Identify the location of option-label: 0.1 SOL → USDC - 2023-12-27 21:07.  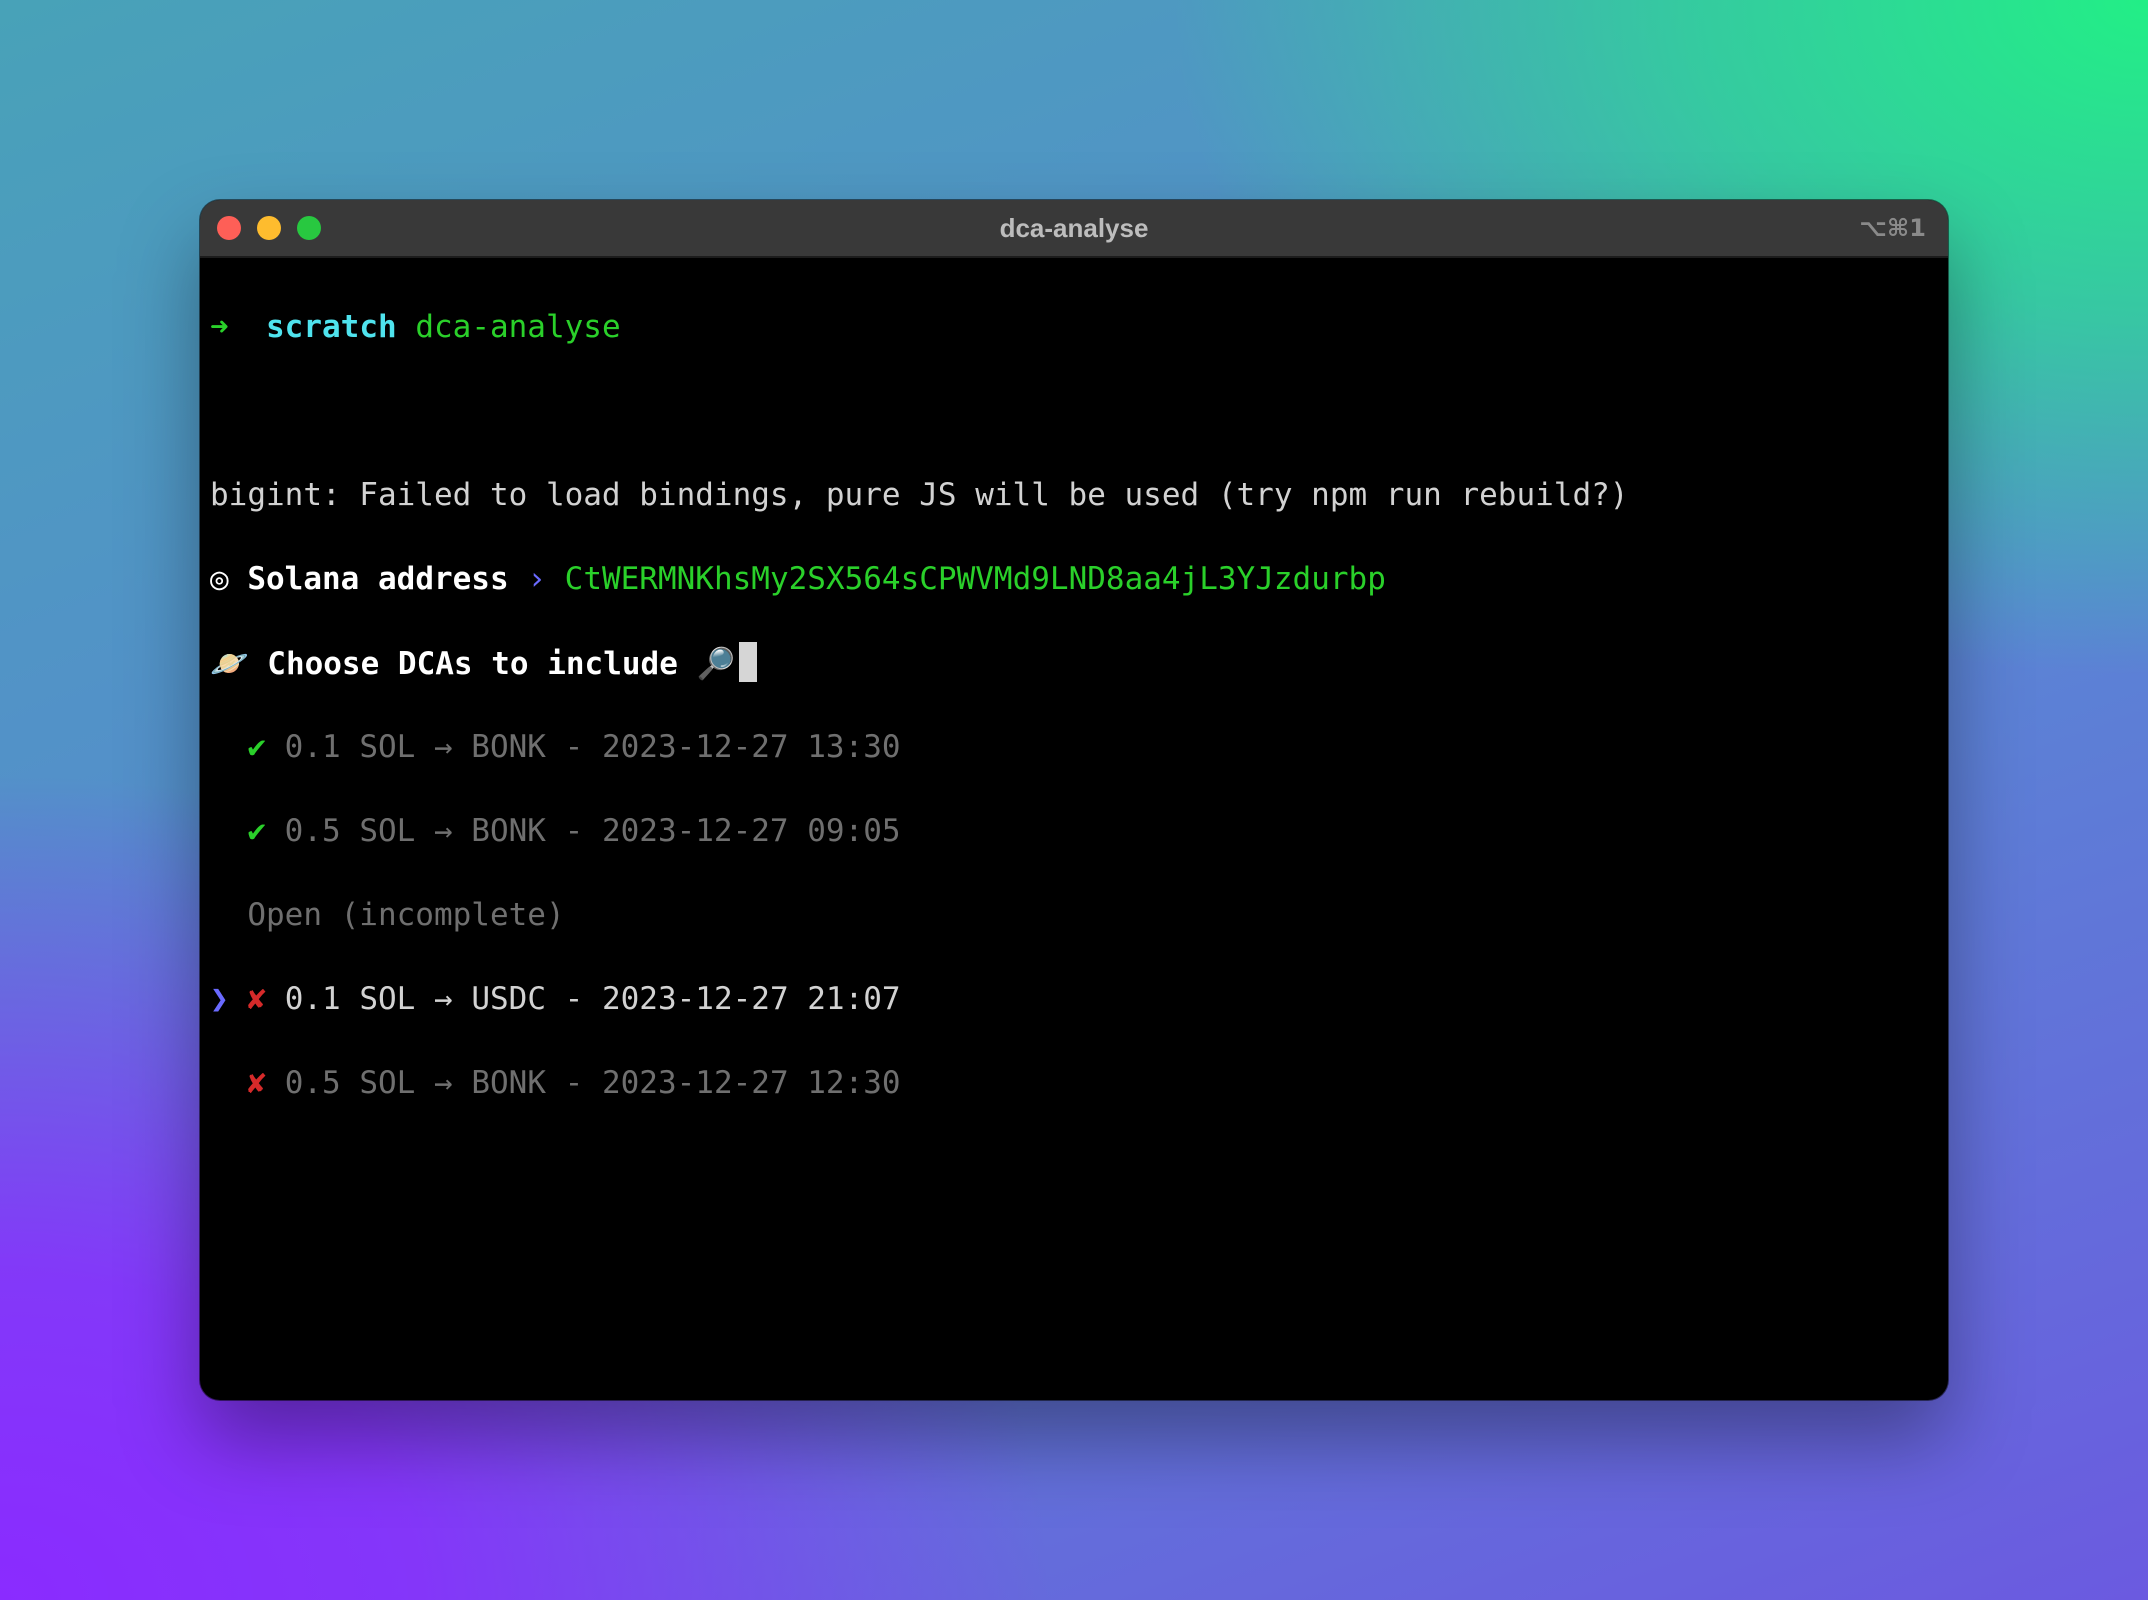
(592, 999).